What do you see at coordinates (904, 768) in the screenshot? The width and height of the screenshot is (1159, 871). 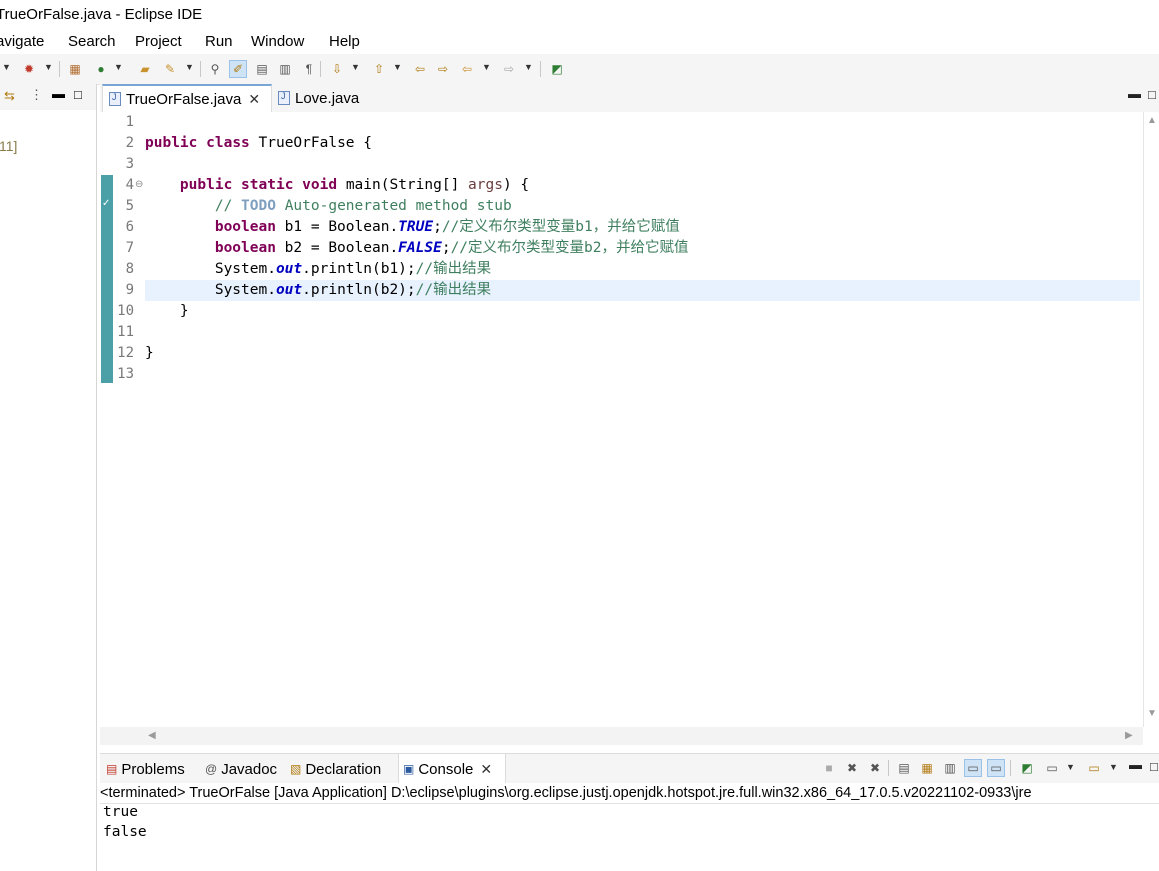 I see `clear-console-icon: ▤` at bounding box center [904, 768].